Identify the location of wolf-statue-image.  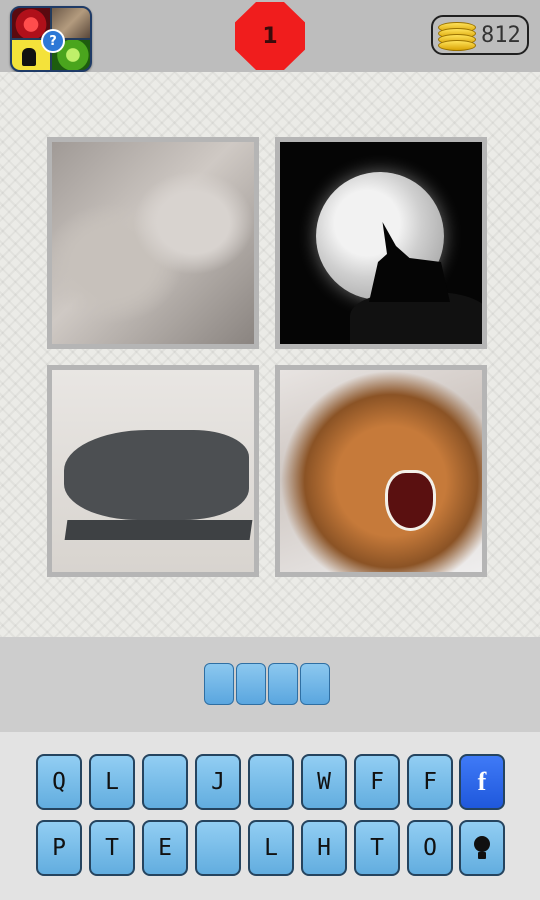
(153, 471).